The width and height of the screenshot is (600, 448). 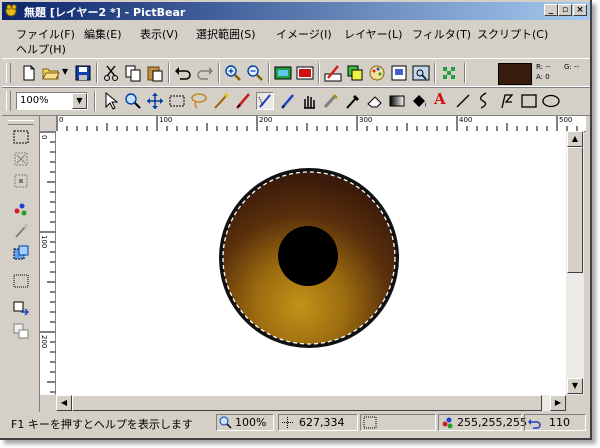 I want to click on status-help-panel: F1 キーを押すとヘルプを表示します, so click(x=109, y=422).